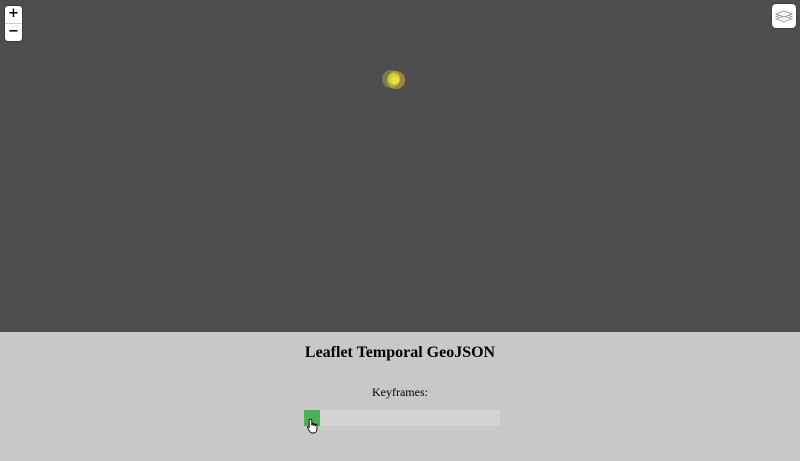 The width and height of the screenshot is (800, 461). What do you see at coordinates (402, 418) in the screenshot?
I see `keyframes-slider` at bounding box center [402, 418].